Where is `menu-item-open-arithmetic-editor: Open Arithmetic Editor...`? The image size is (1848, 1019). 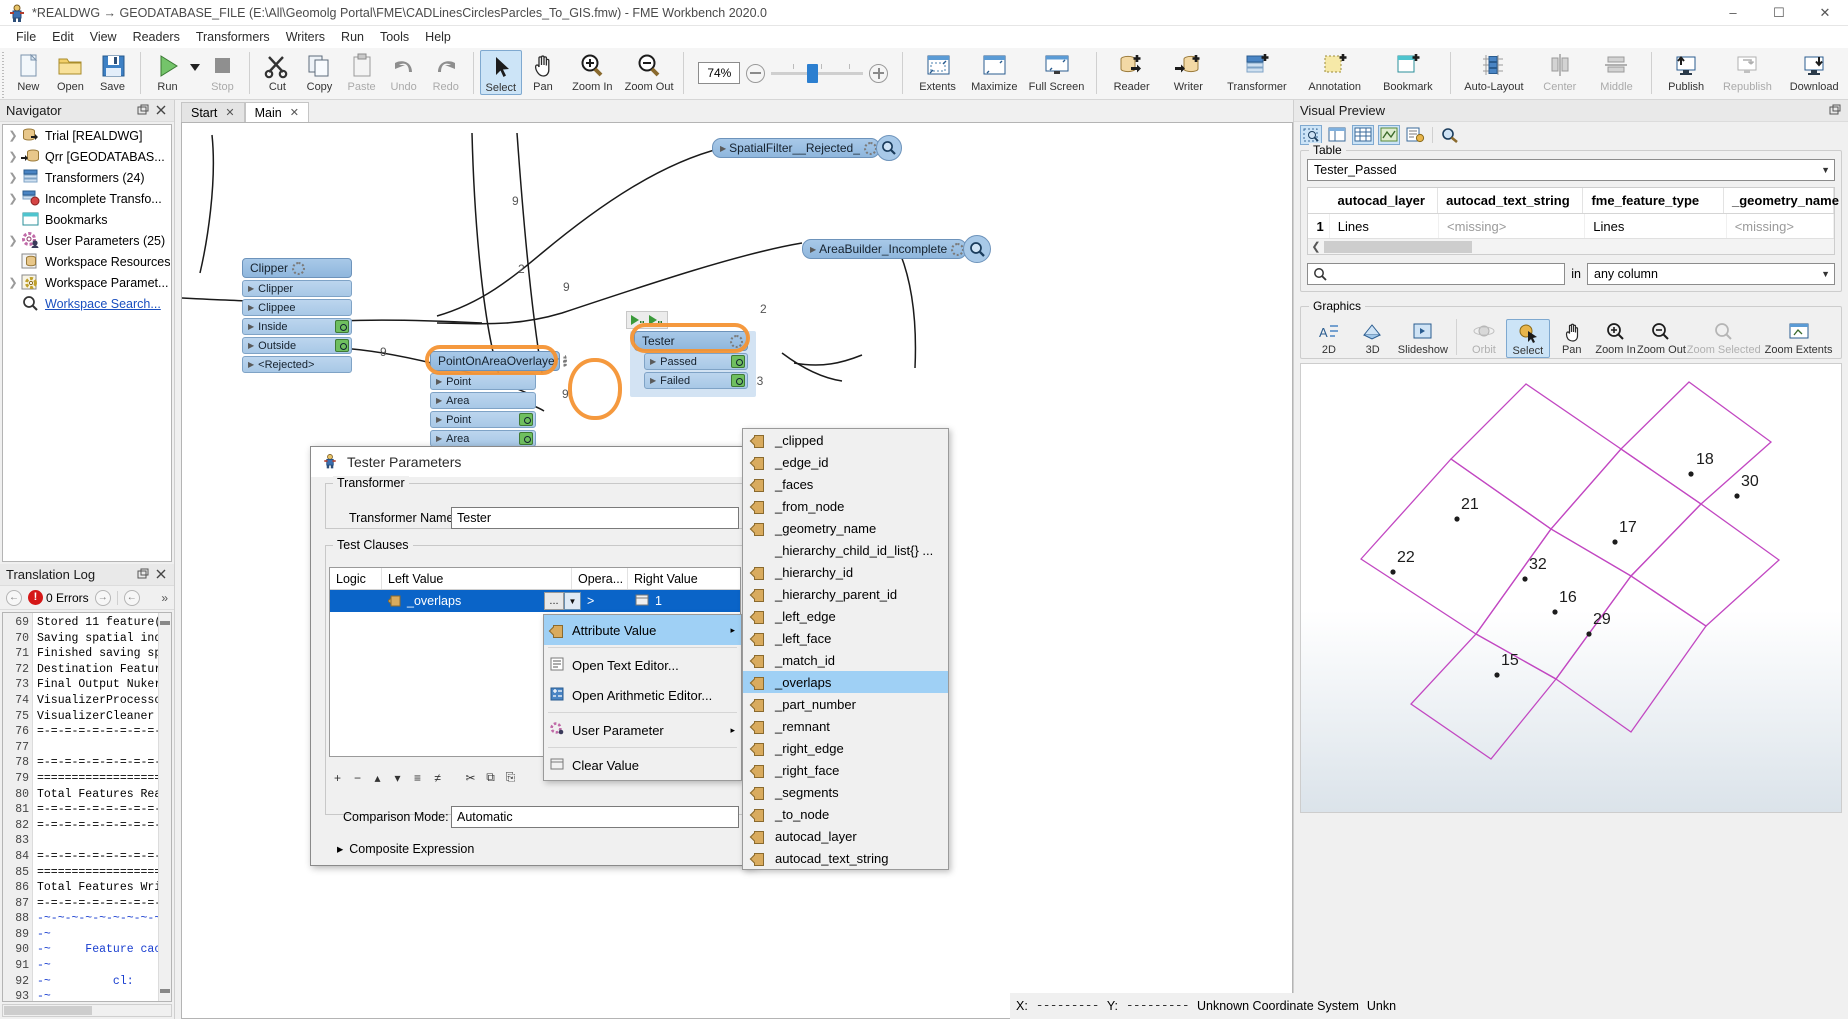 menu-item-open-arithmetic-editor: Open Arithmetic Editor... is located at coordinates (642, 695).